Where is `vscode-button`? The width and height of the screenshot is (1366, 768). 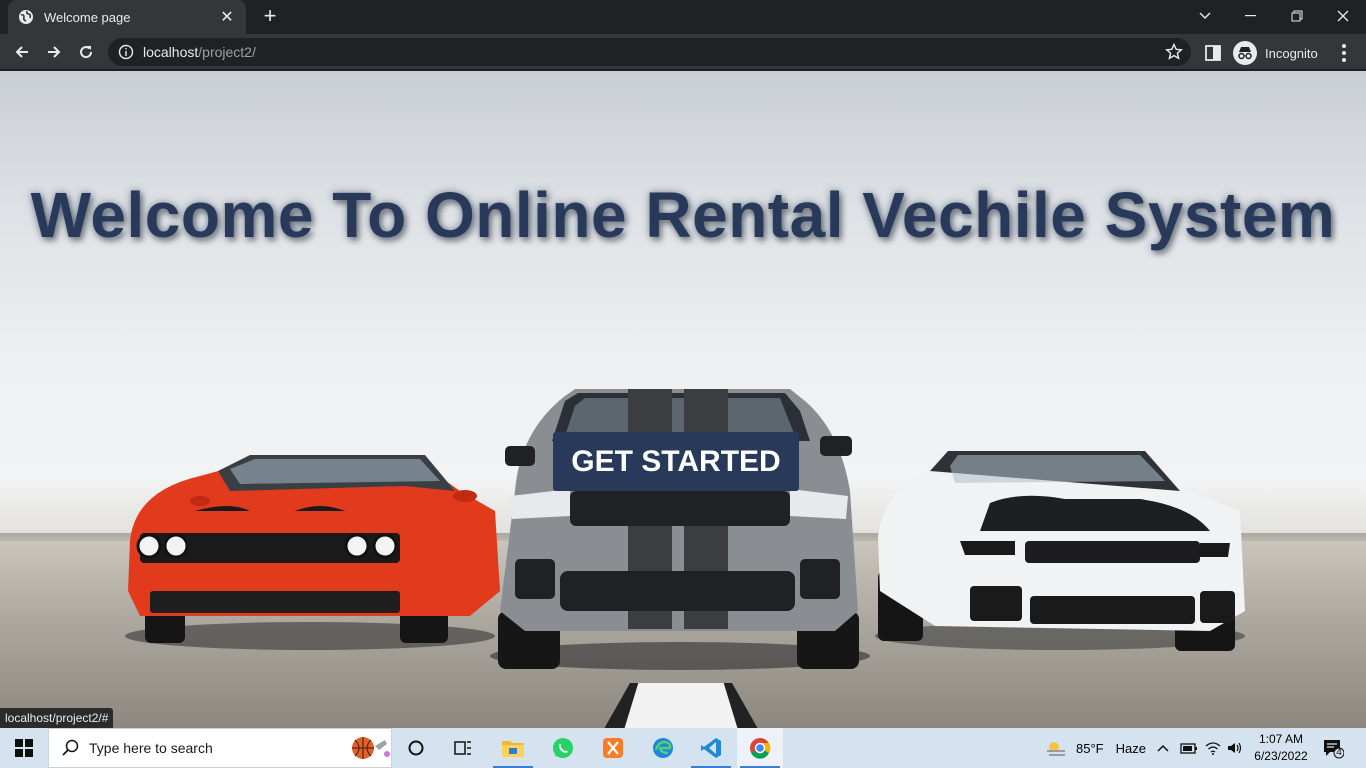 vscode-button is located at coordinates (711, 748).